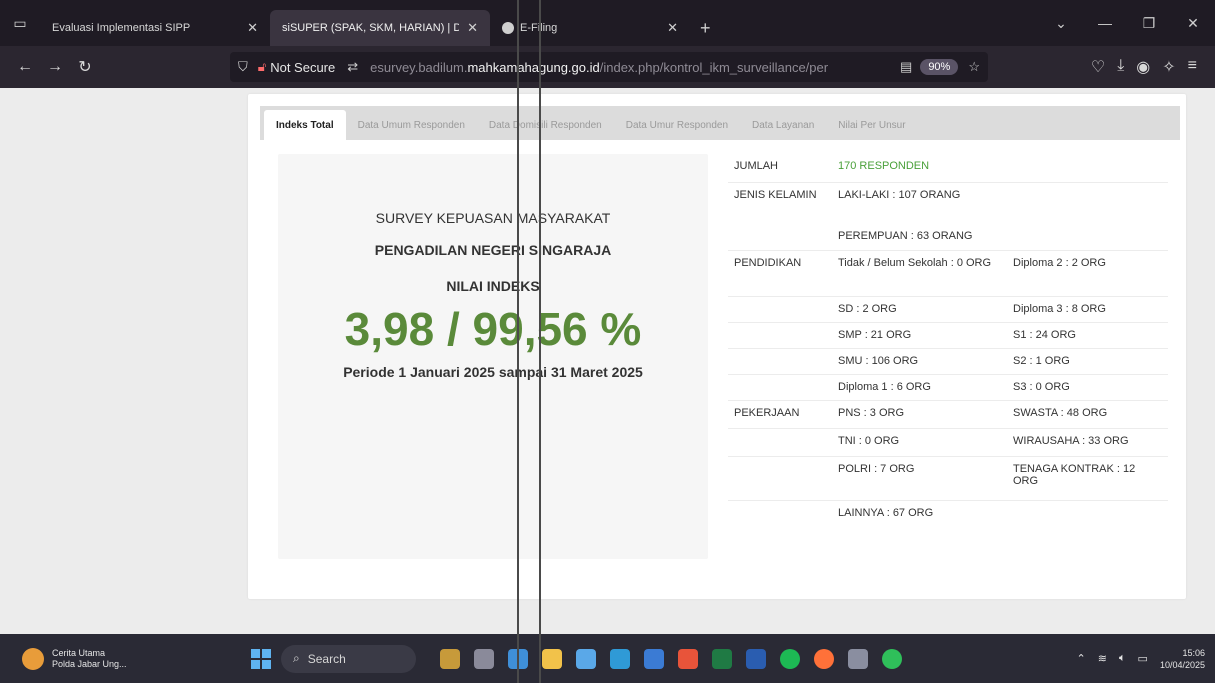  I want to click on windows-start-icon, so click(261, 658).